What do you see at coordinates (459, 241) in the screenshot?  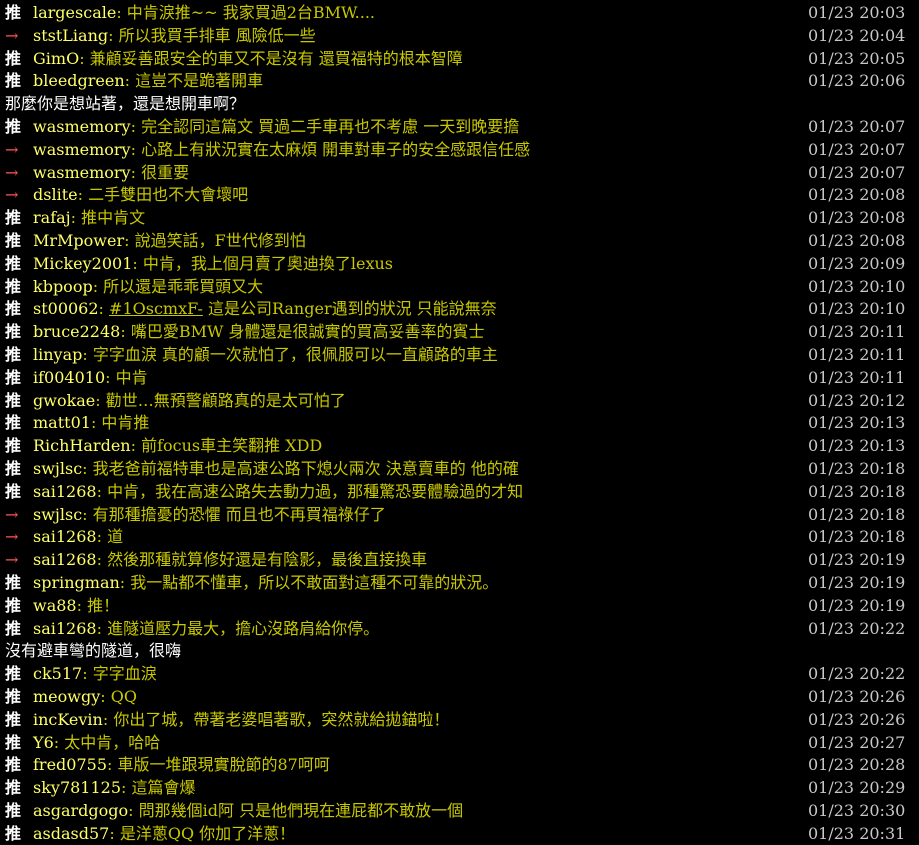 I see `comment-row: 推 MrMpower: 說過笑話，F世代修到怕 01/23 20:08` at bounding box center [459, 241].